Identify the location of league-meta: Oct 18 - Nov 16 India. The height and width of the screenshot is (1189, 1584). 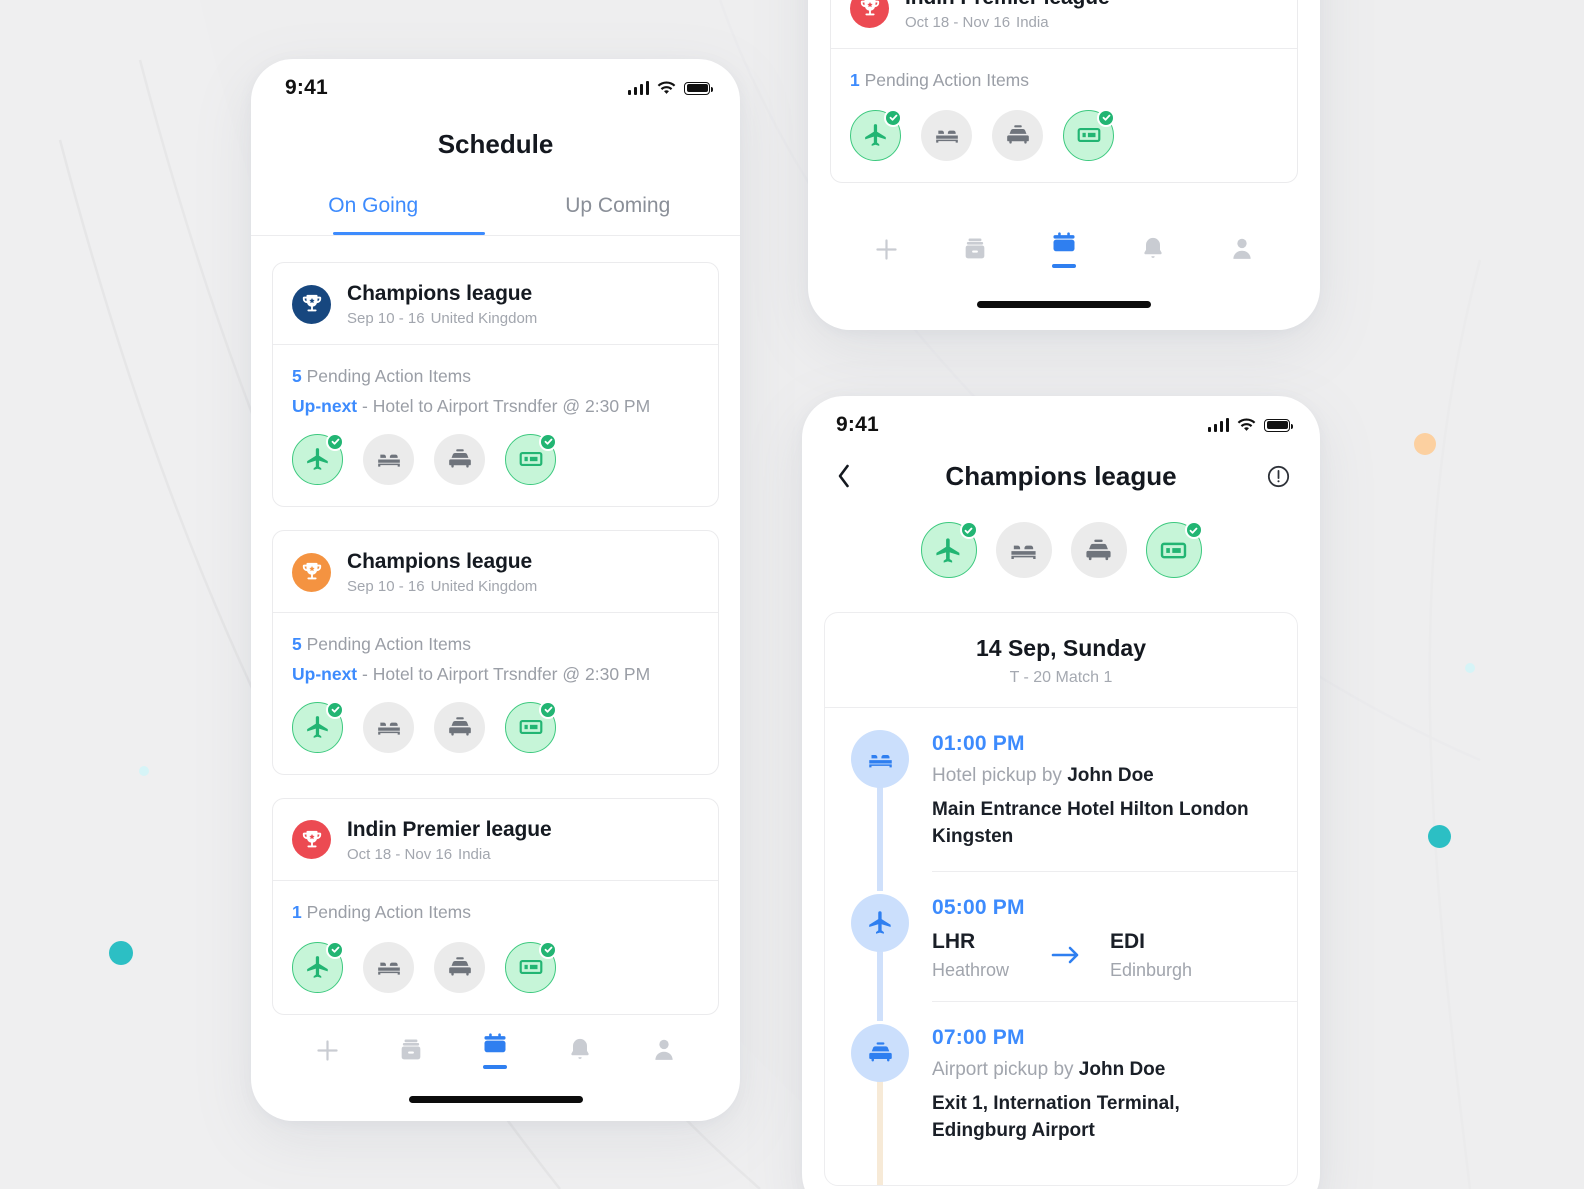
(449, 854).